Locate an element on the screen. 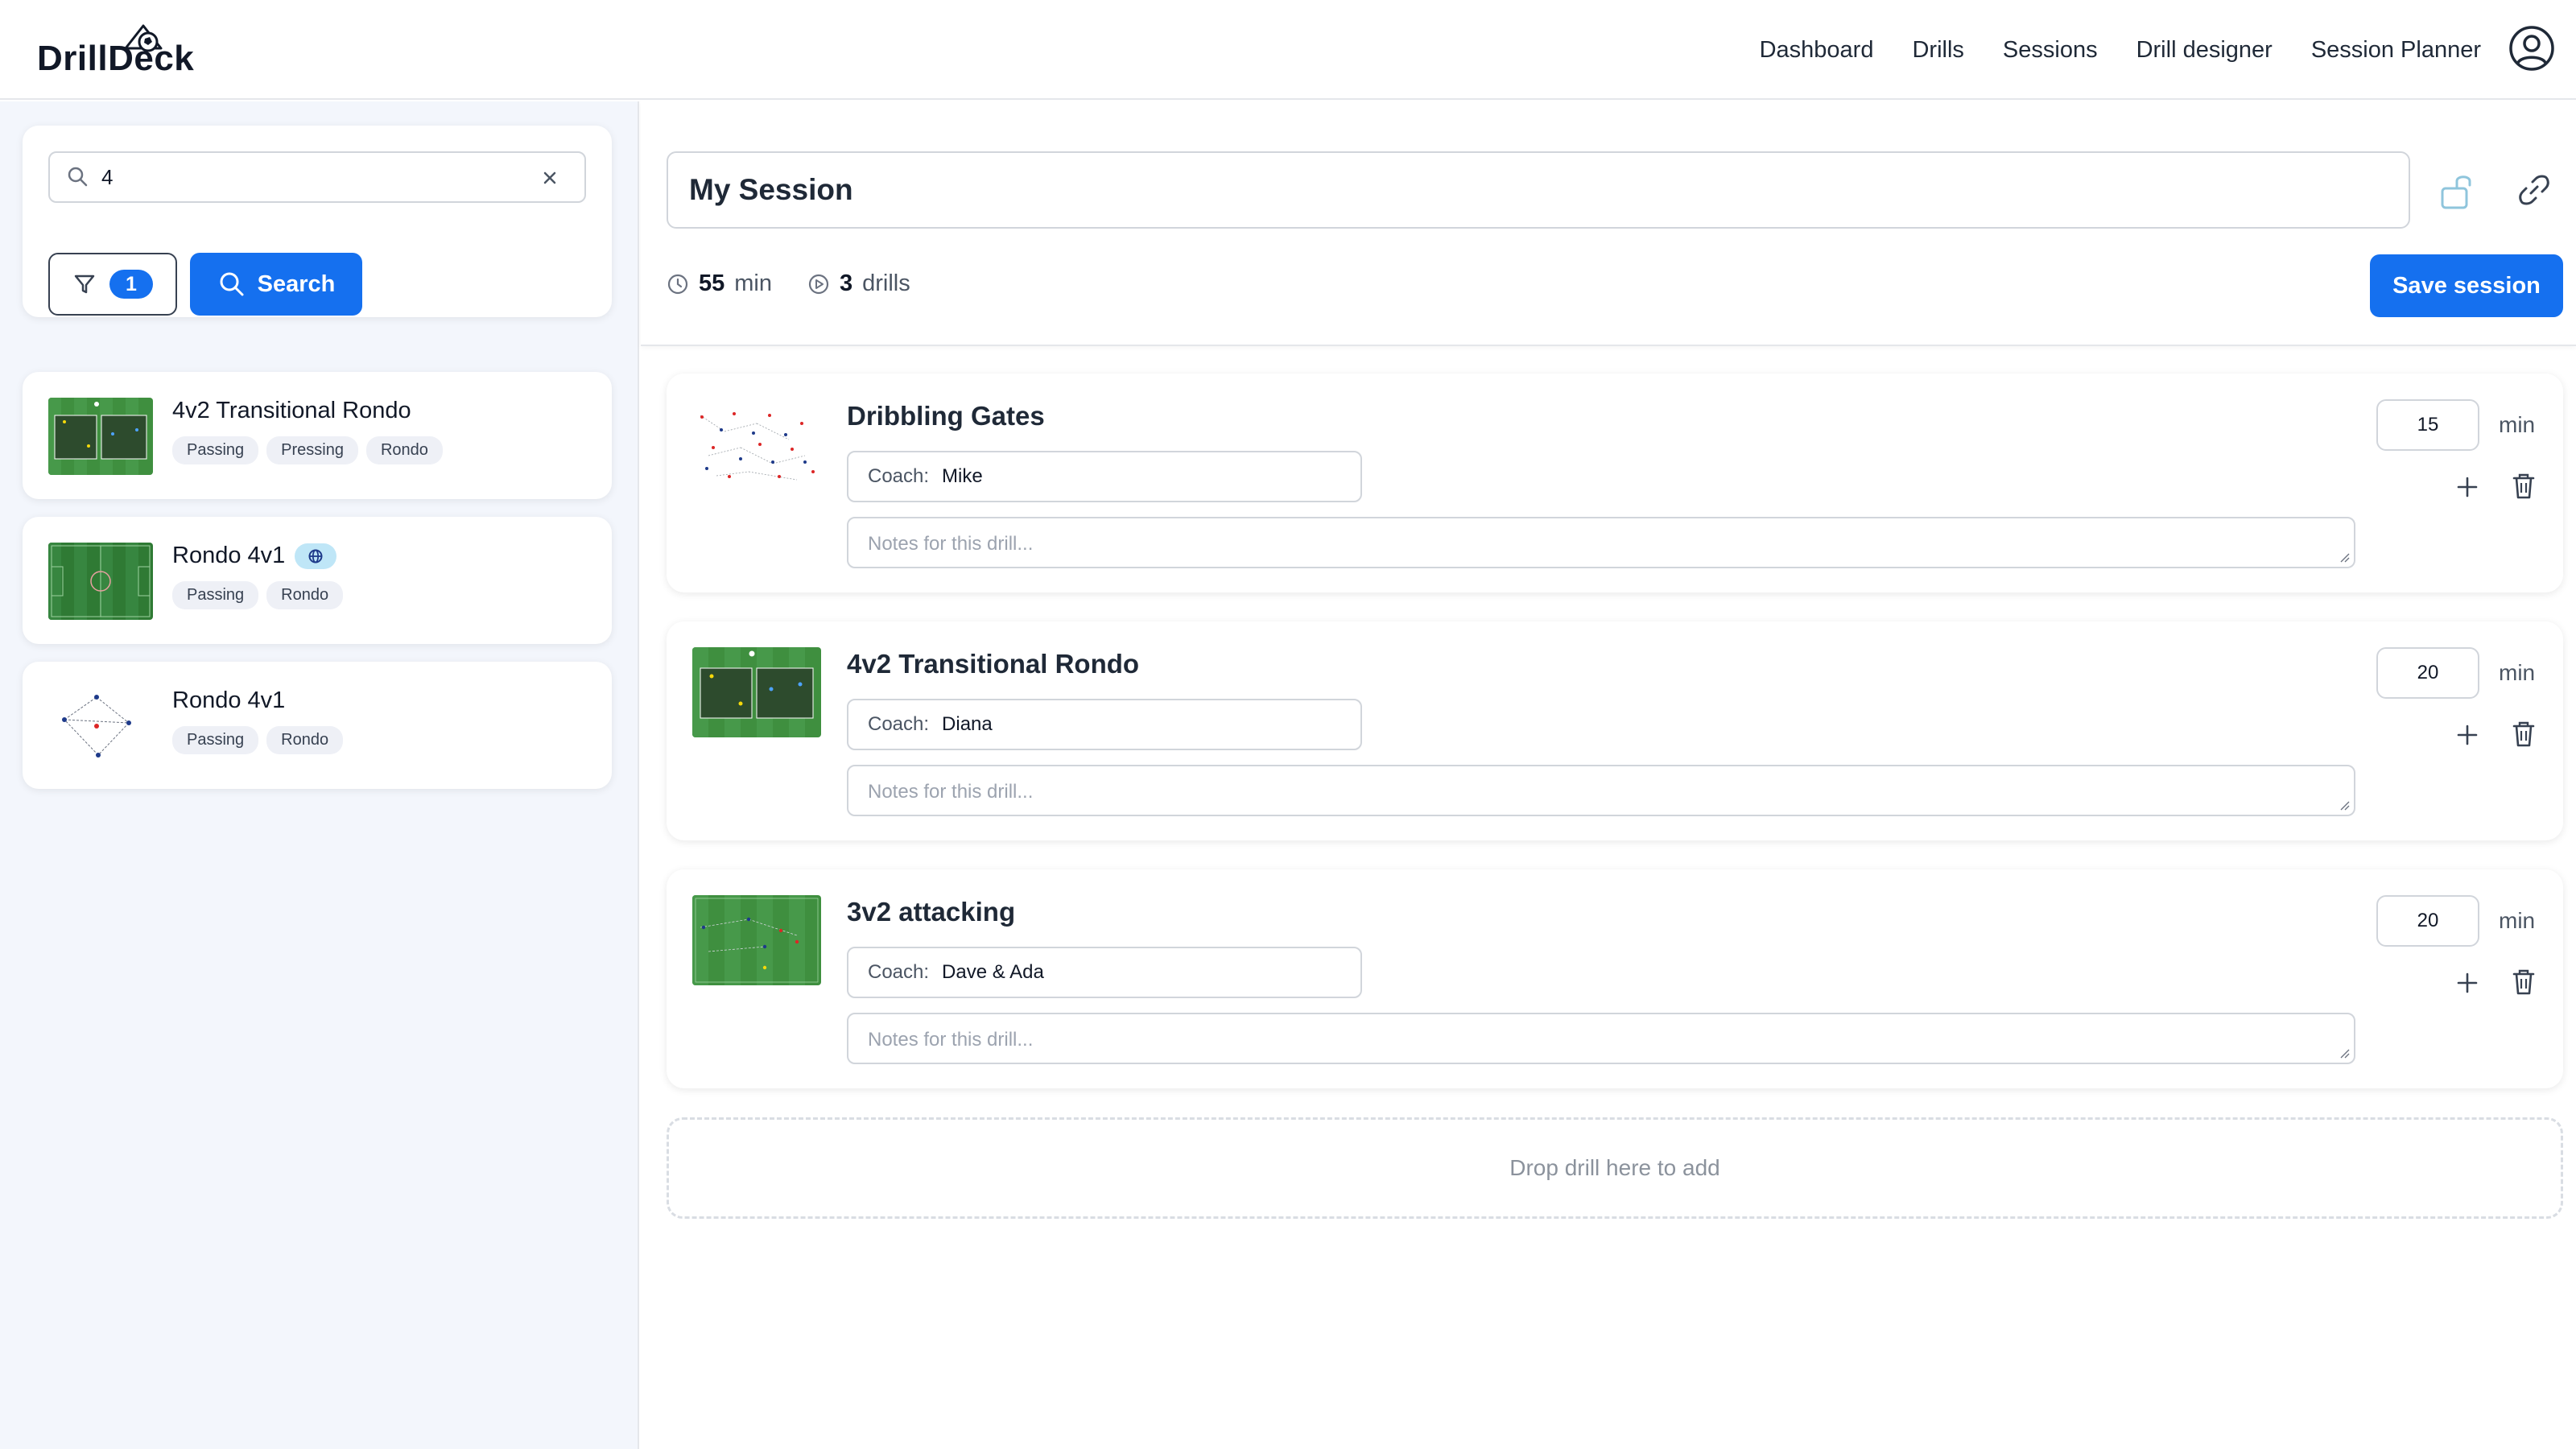 This screenshot has width=2576, height=1449. ball-cone-logo-icon is located at coordinates (143, 38).